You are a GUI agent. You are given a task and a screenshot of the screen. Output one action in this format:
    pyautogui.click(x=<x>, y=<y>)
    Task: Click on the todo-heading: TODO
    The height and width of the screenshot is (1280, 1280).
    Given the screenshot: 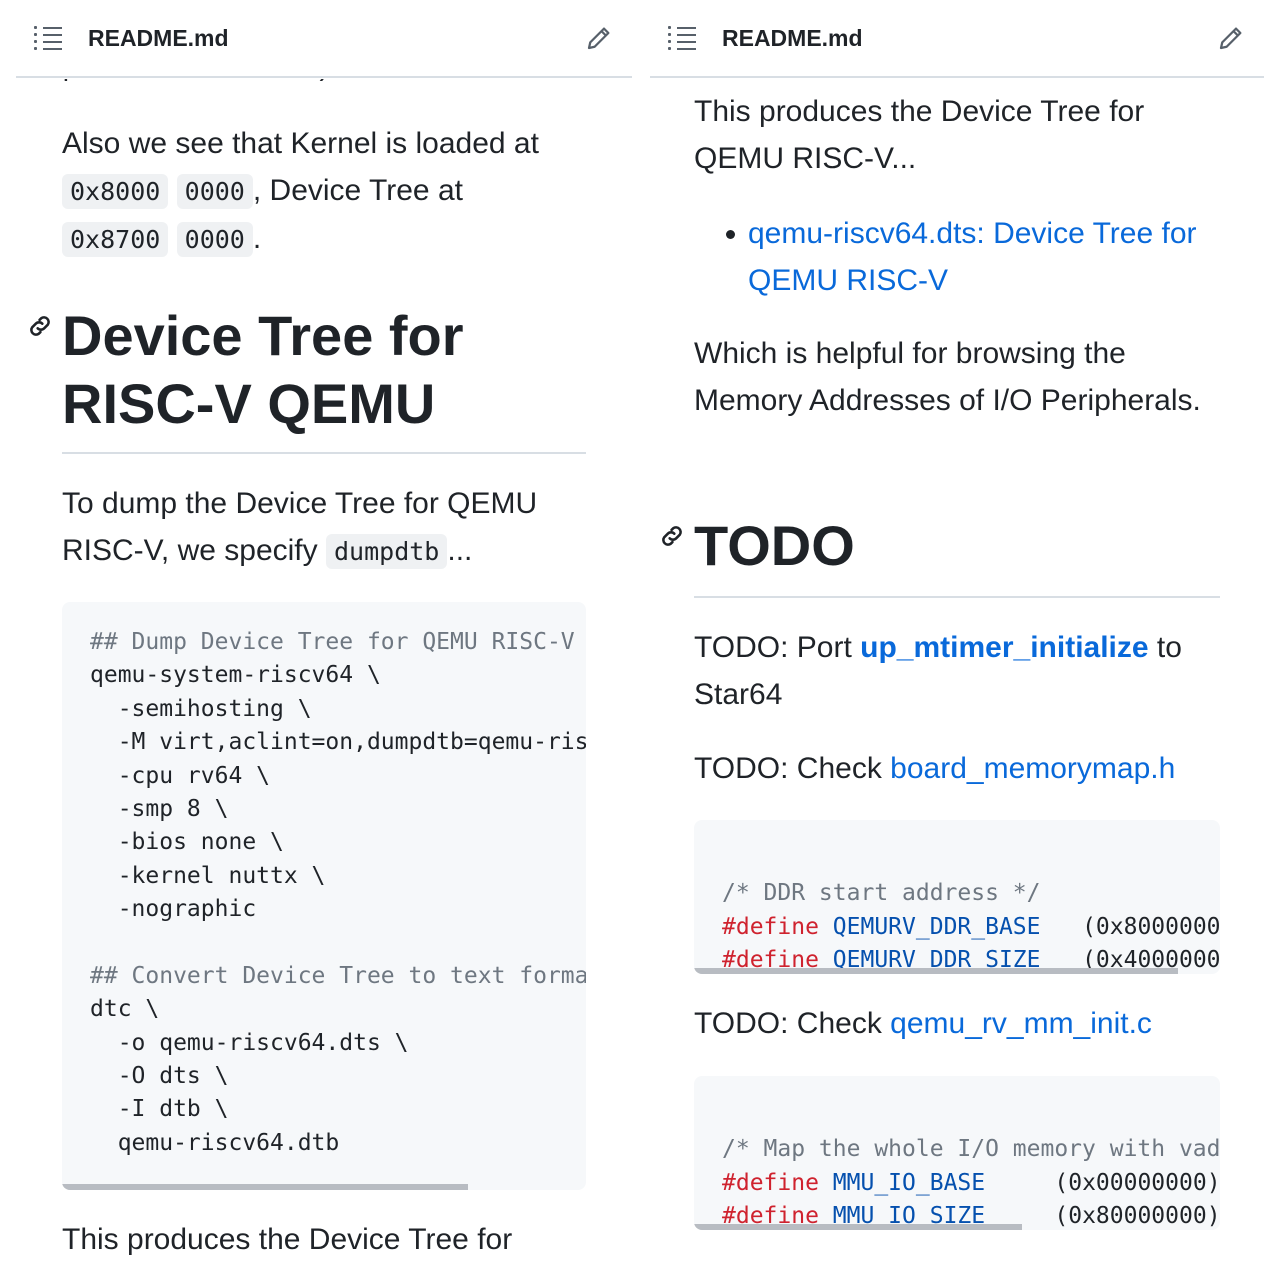 What is the action you would take?
    pyautogui.click(x=941, y=546)
    